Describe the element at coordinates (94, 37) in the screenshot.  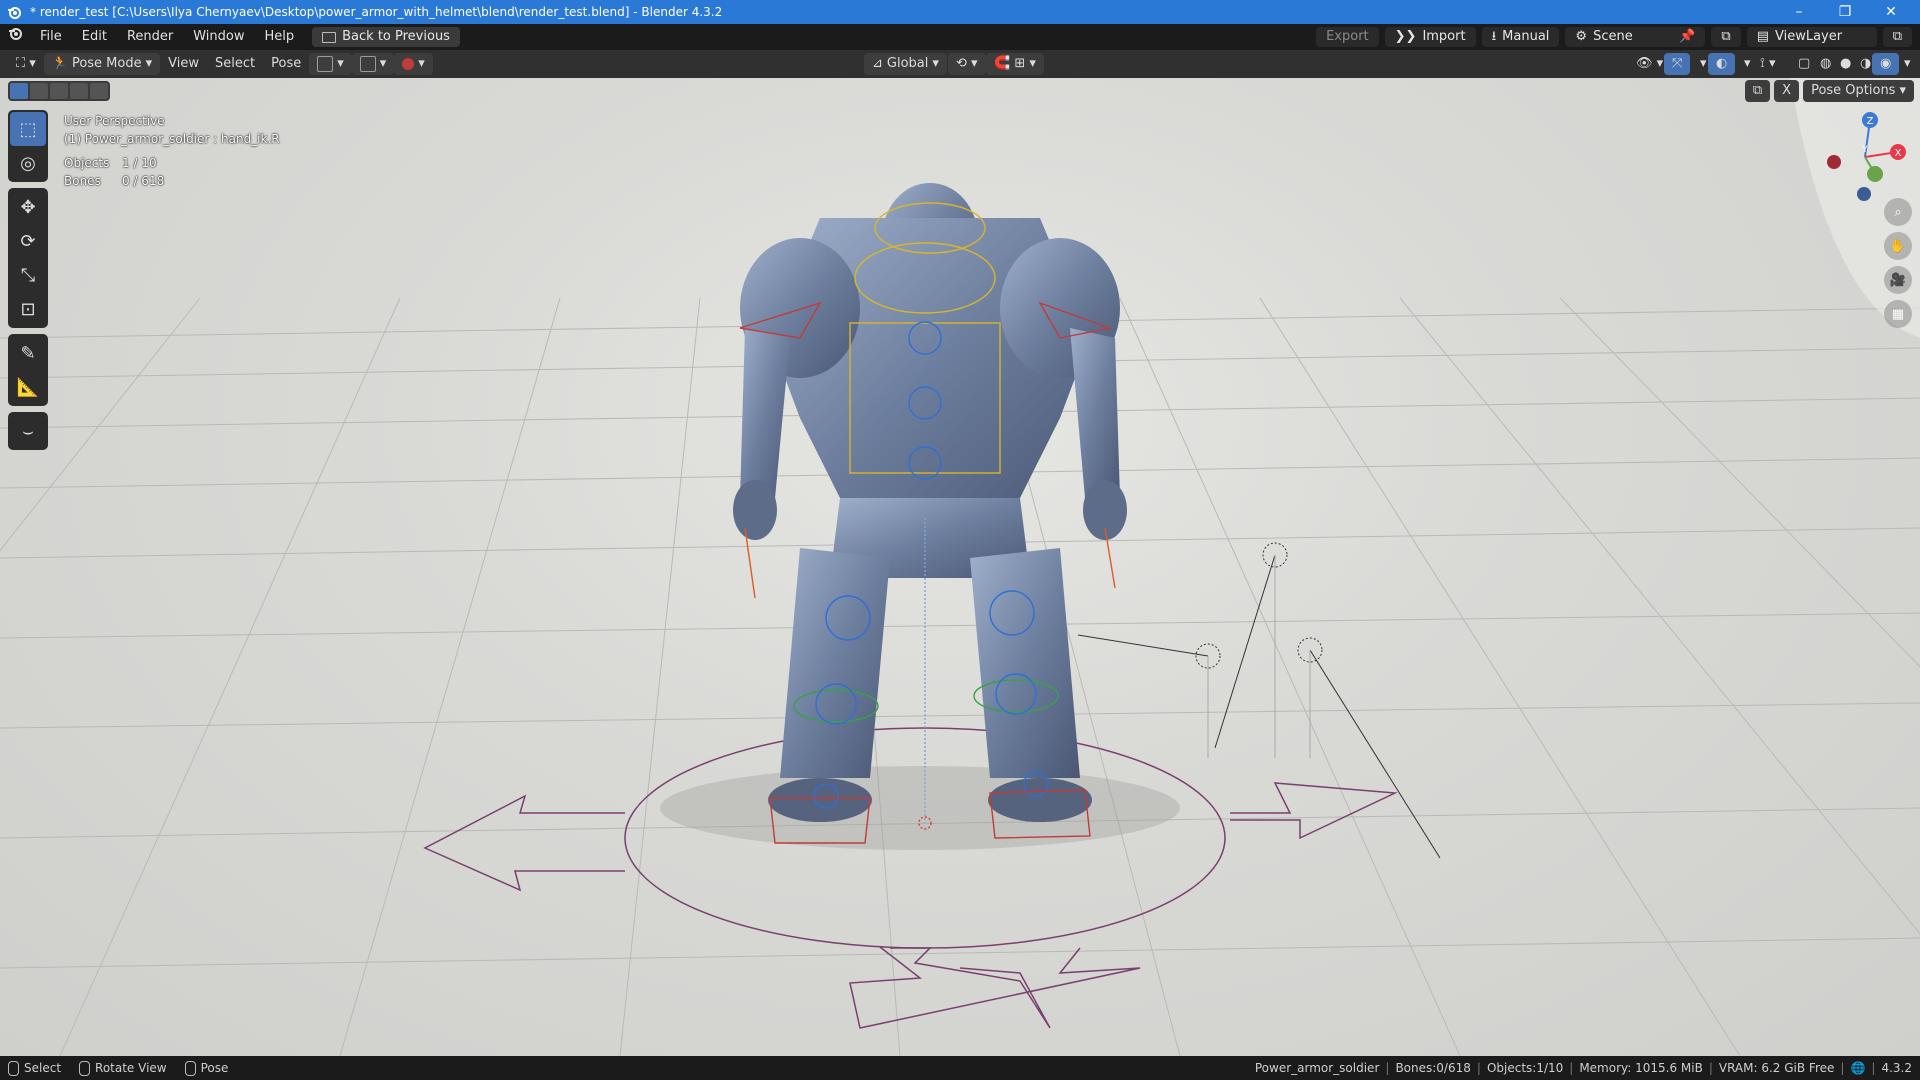
I see `menu-edit: Edit` at that location.